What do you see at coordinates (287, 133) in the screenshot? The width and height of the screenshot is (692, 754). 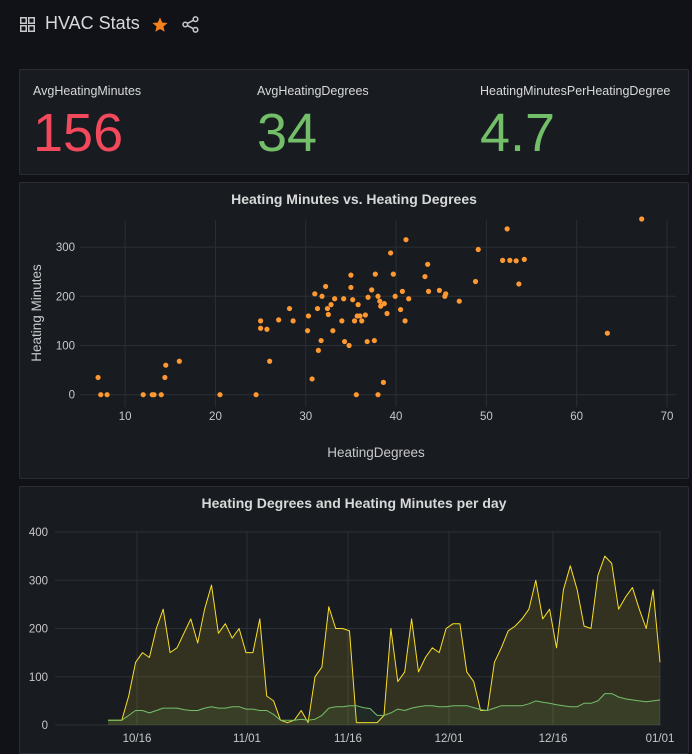 I see `stat-value-avg-heating-degrees: 34` at bounding box center [287, 133].